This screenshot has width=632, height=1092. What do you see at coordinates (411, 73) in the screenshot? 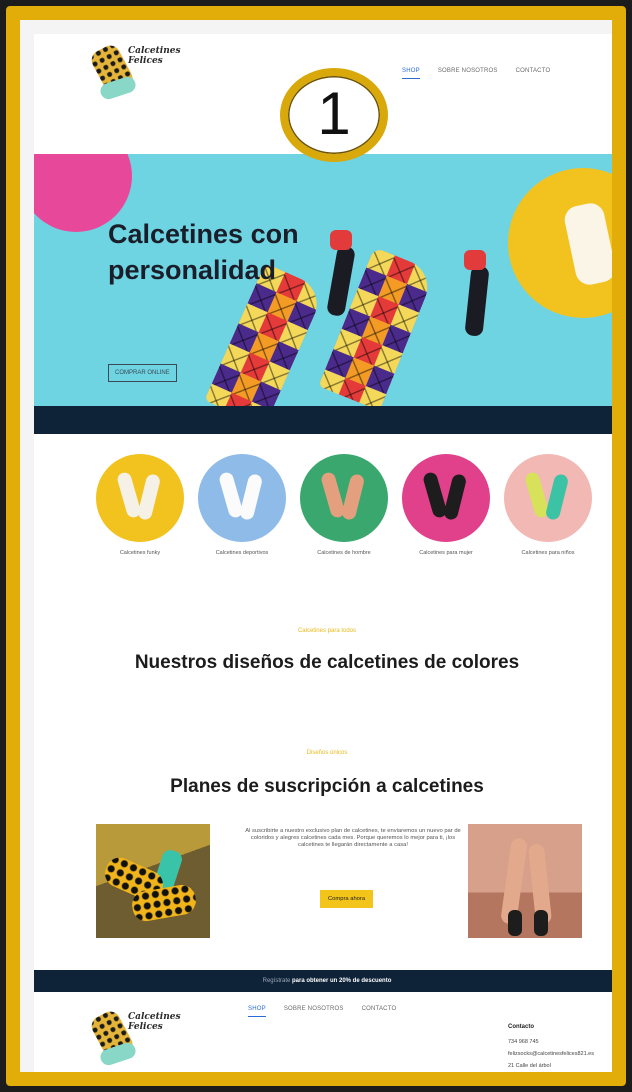
I see `nav-item-shop: SHOP` at bounding box center [411, 73].